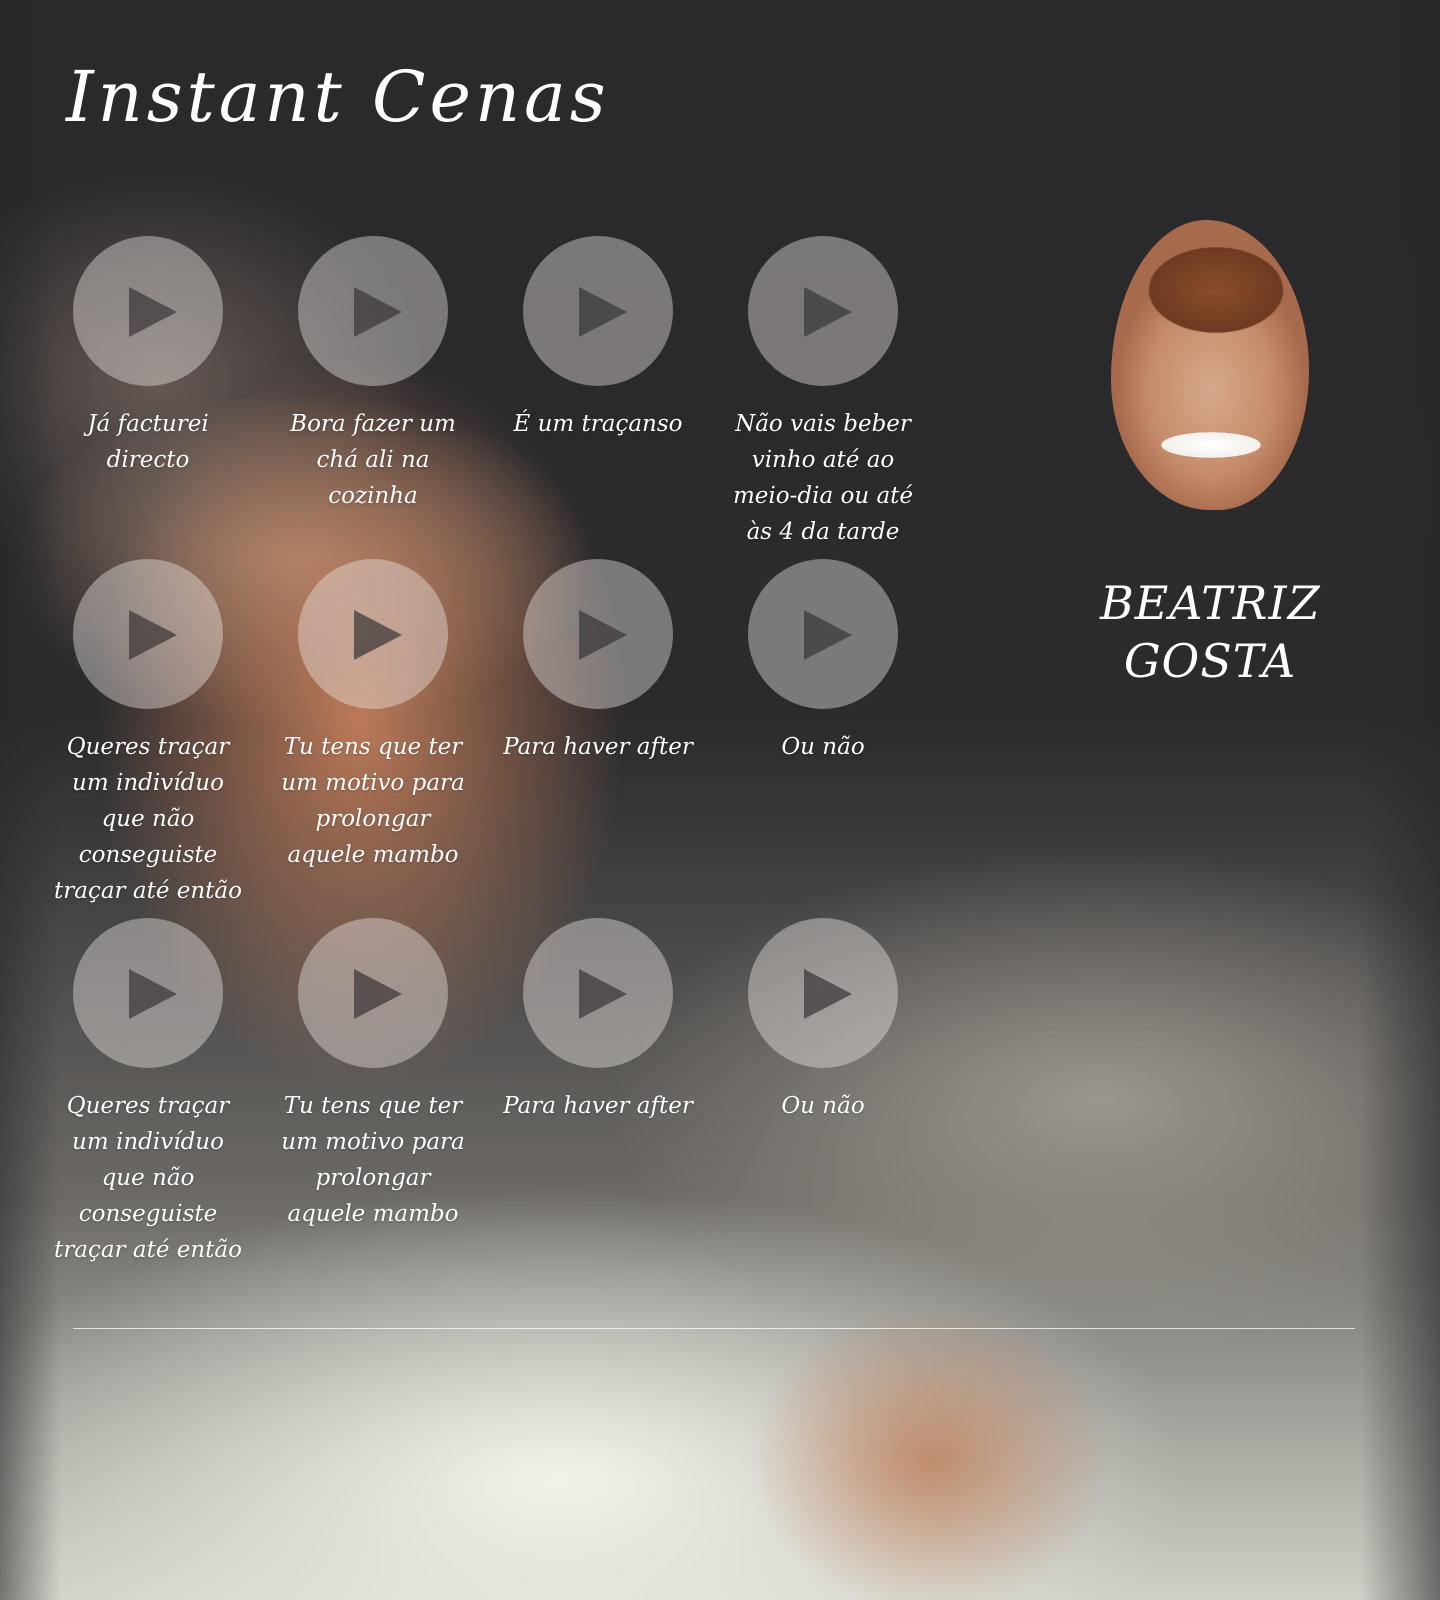 Image resolution: width=1440 pixels, height=1600 pixels. I want to click on clip-label: É um traçanso, so click(598, 424).